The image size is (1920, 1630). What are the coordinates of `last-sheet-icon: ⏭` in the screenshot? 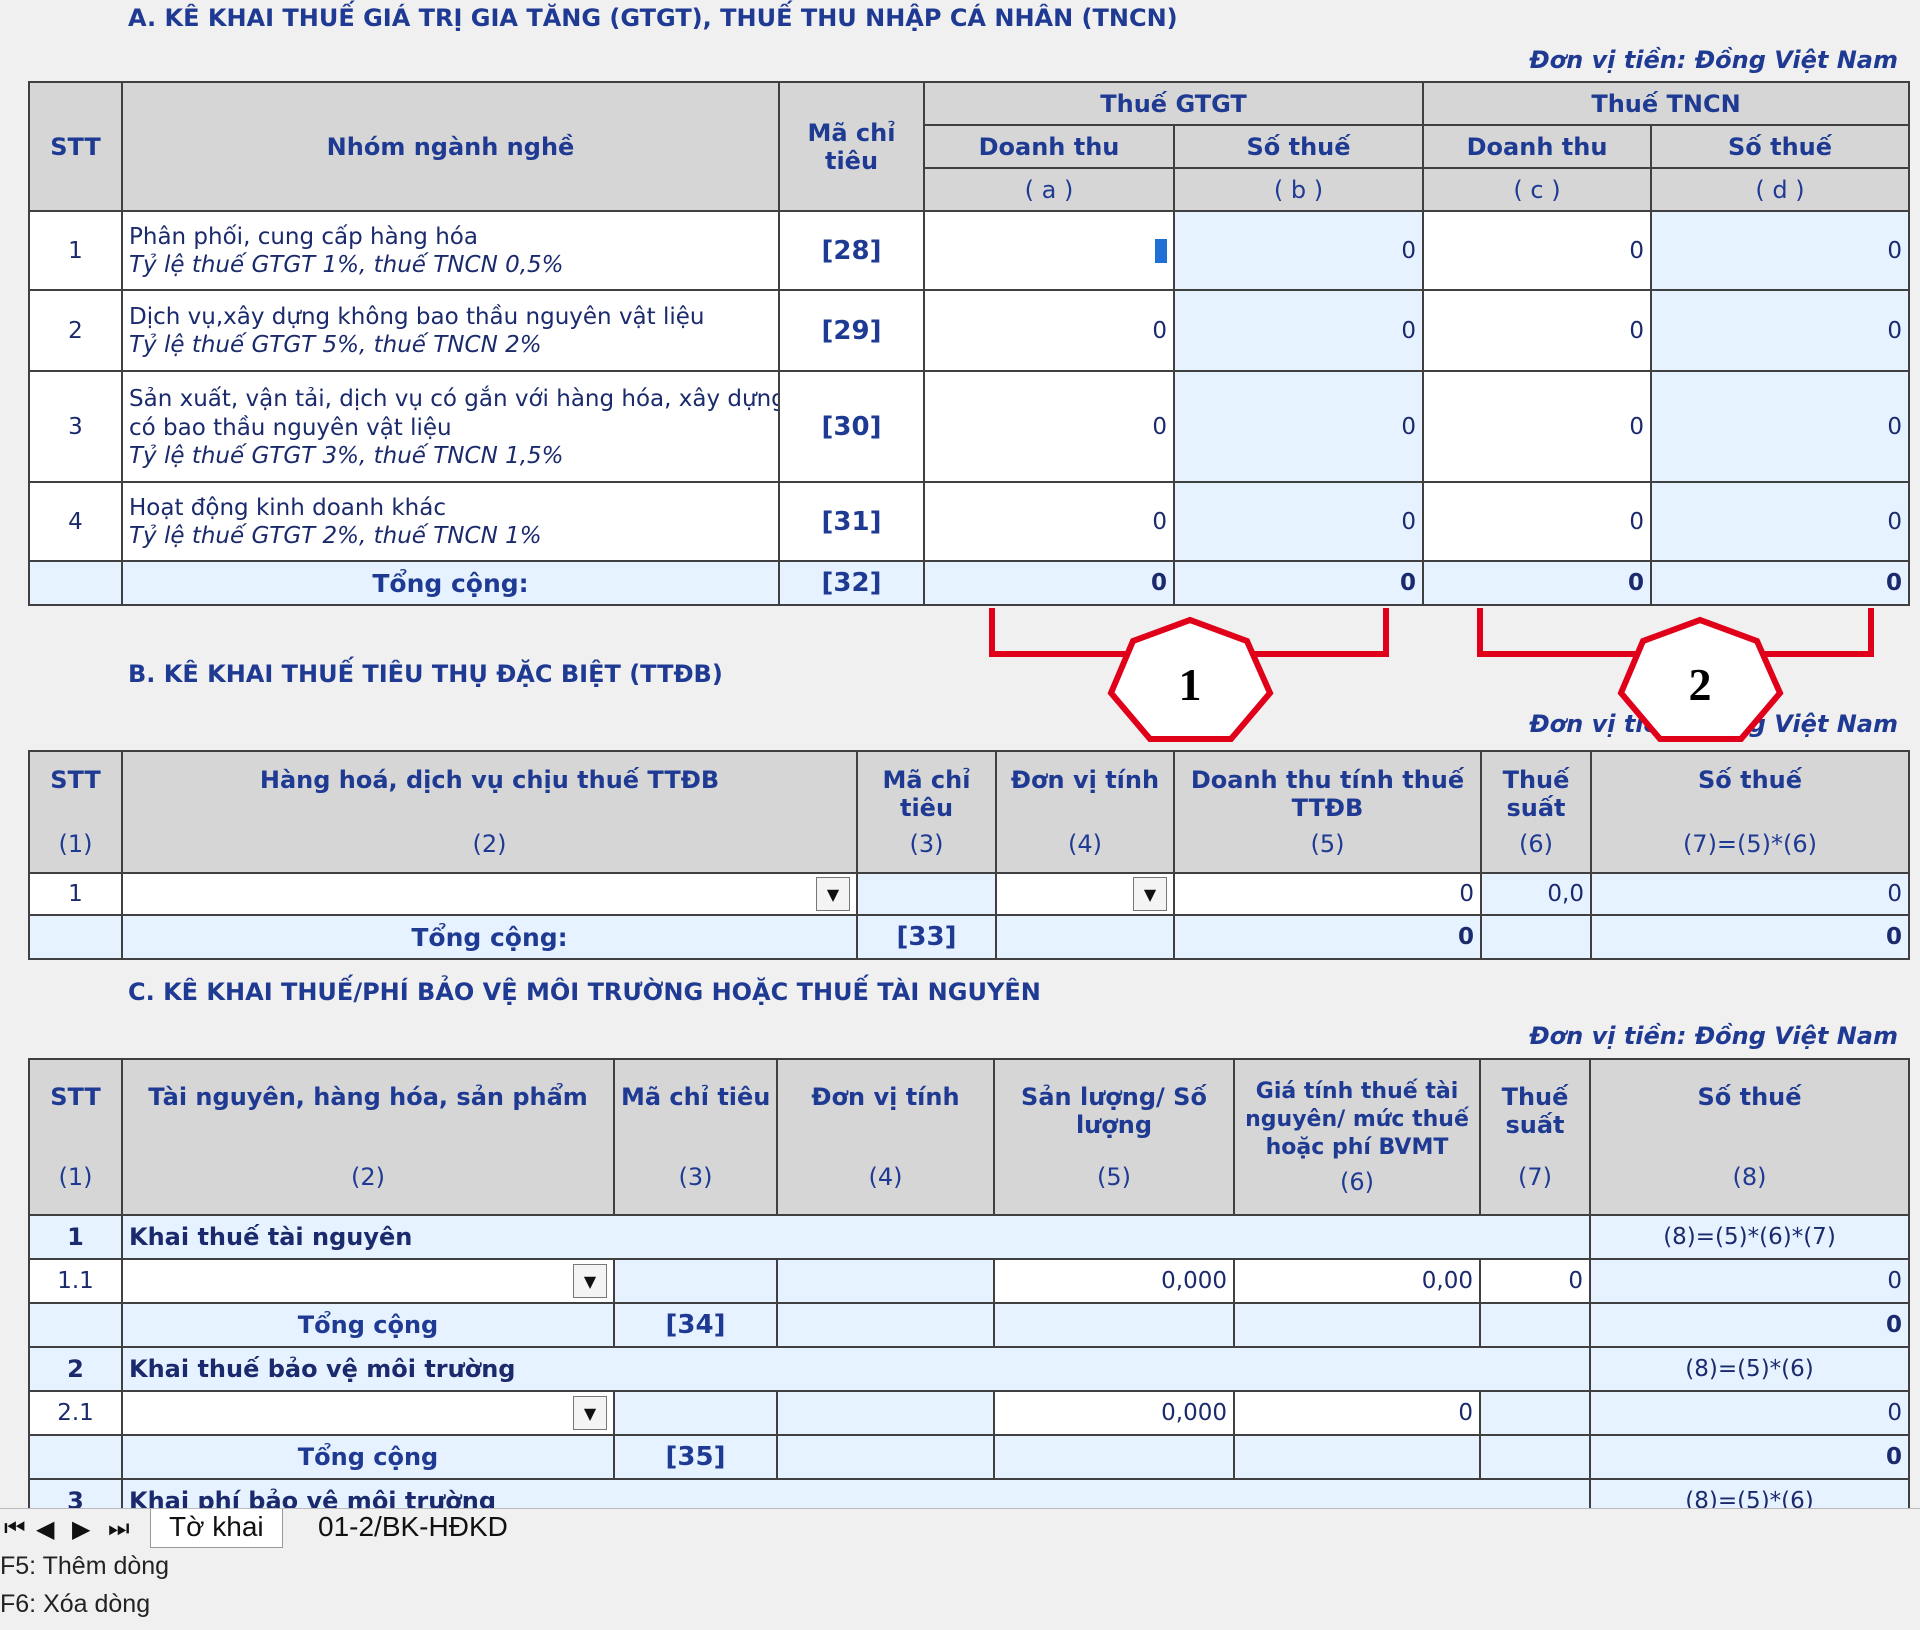 It's located at (119, 1529).